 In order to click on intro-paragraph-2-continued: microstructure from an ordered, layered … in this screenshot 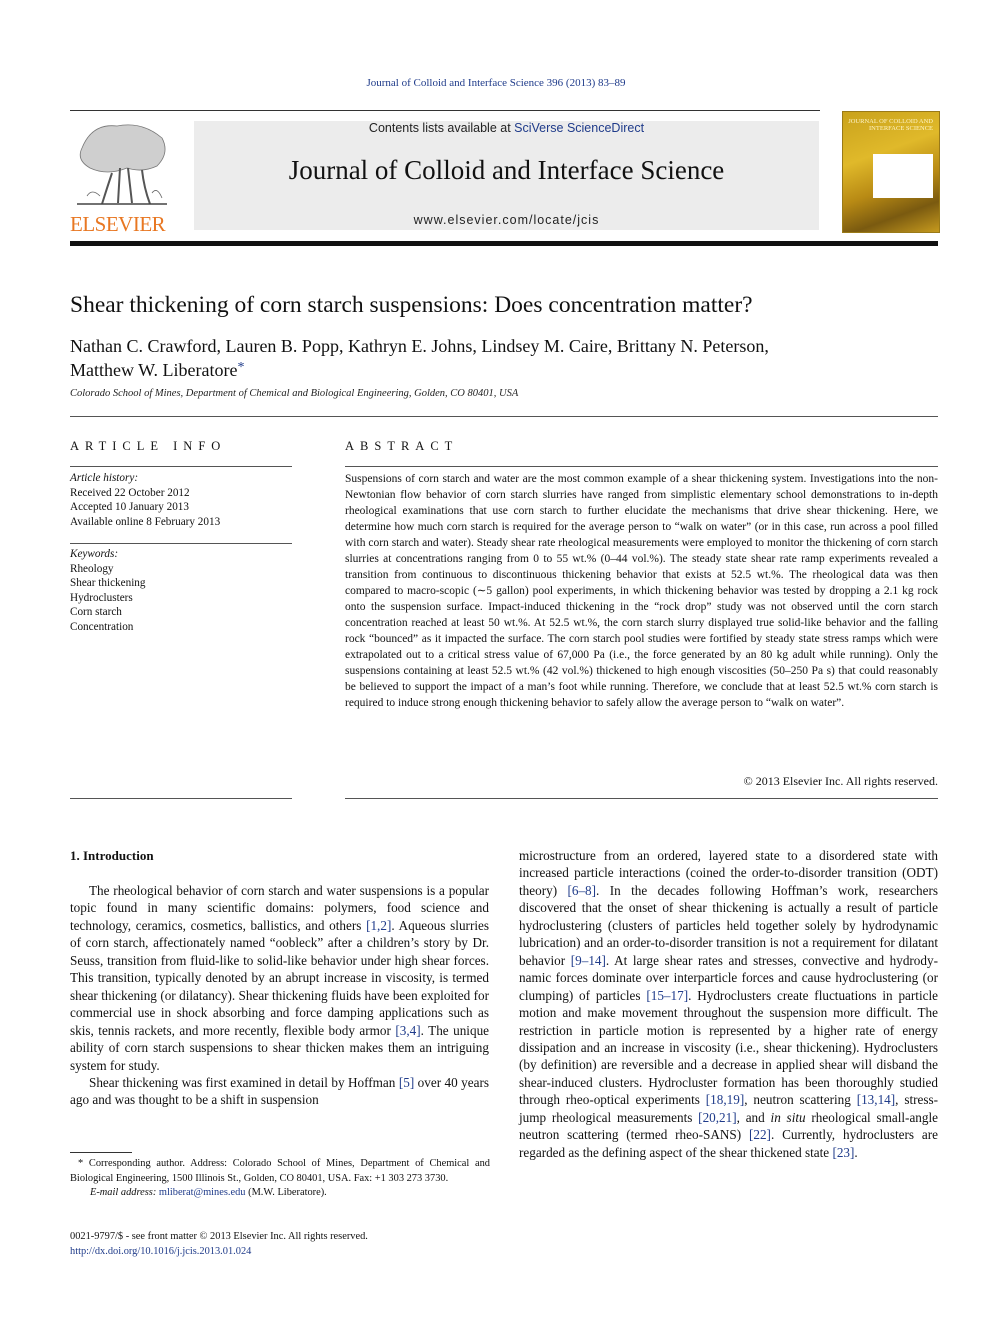, I will do `click(728, 1004)`.